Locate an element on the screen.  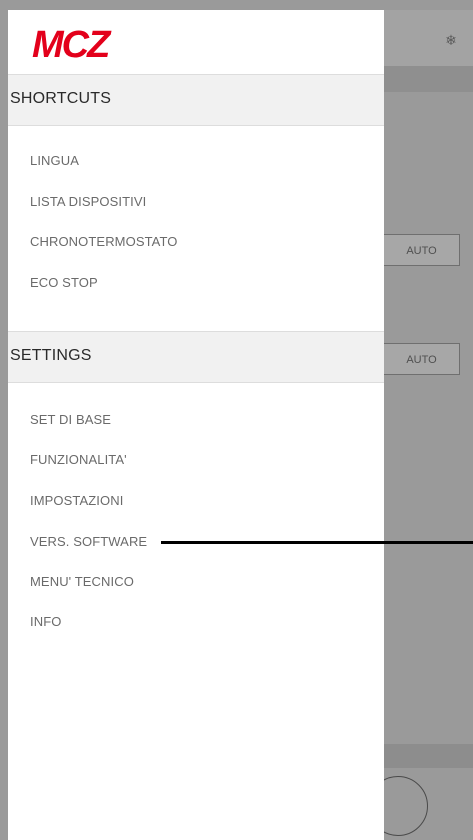
menu-item-lista-dispositivi: LISTA DISPOSITIVI is located at coordinates (88, 201).